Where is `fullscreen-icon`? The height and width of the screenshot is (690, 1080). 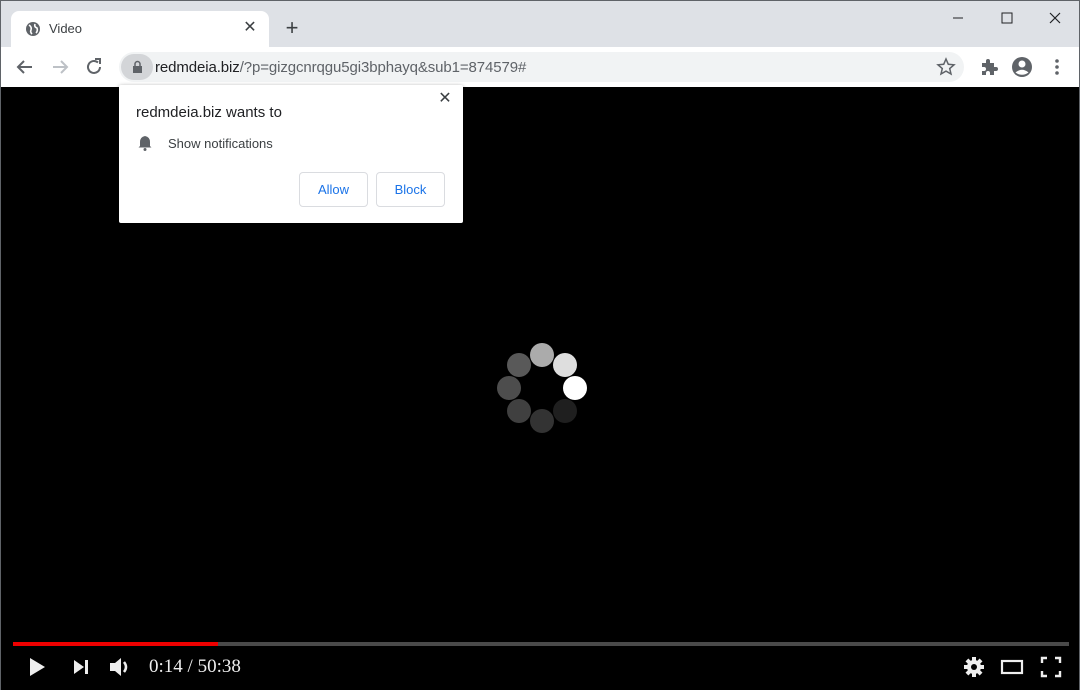 fullscreen-icon is located at coordinates (1051, 667).